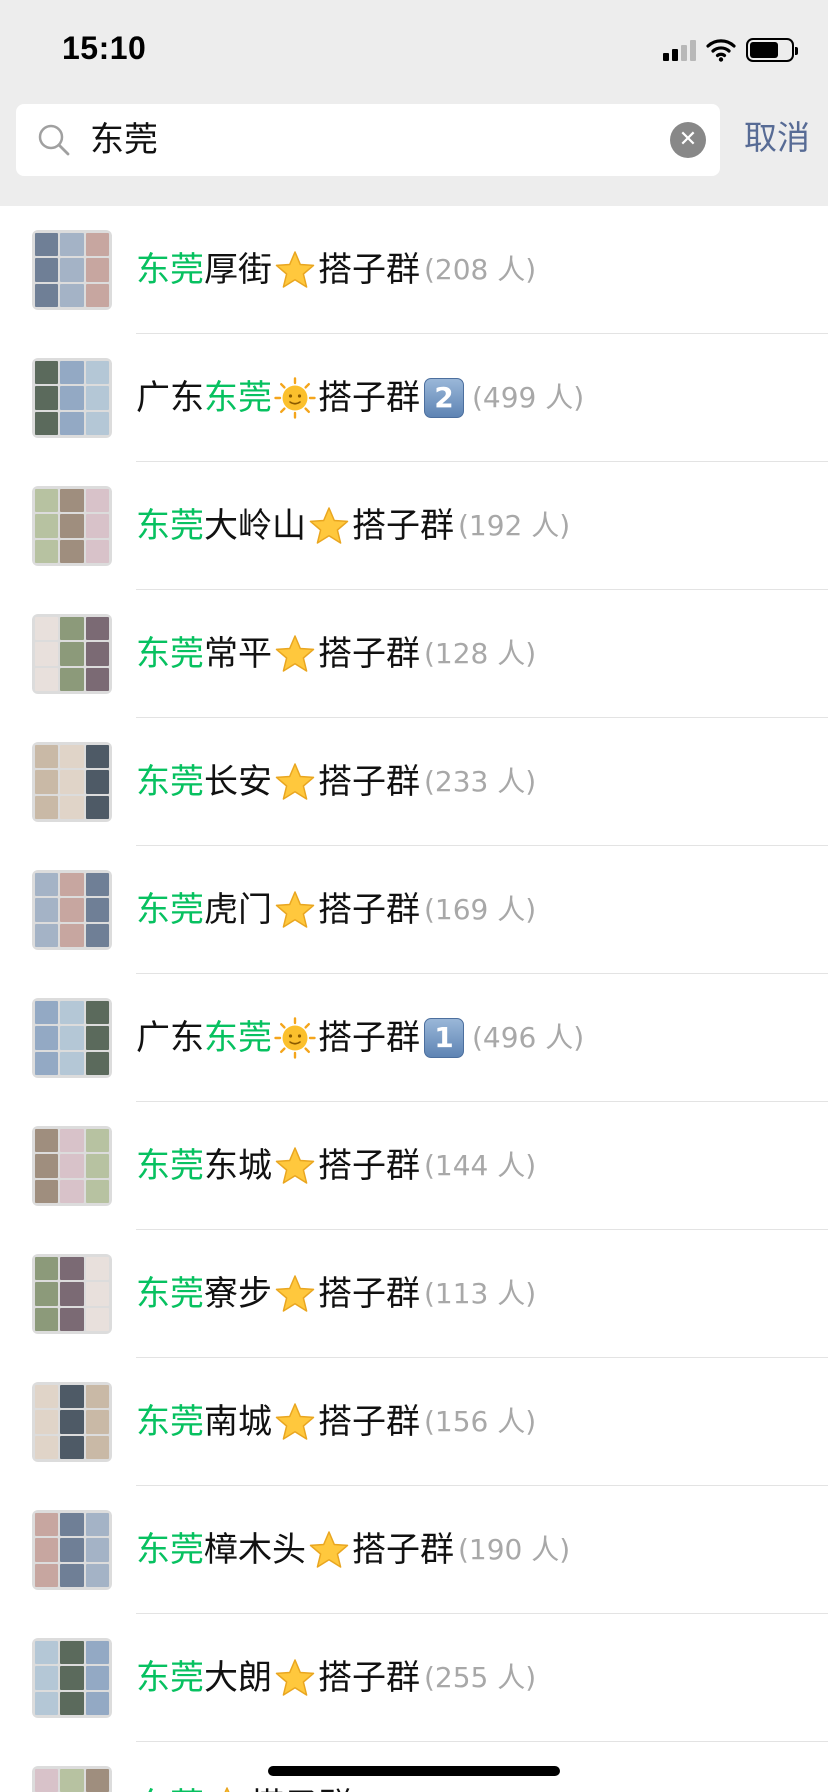  Describe the element at coordinates (414, 1771) in the screenshot. I see `home-indicator` at that location.